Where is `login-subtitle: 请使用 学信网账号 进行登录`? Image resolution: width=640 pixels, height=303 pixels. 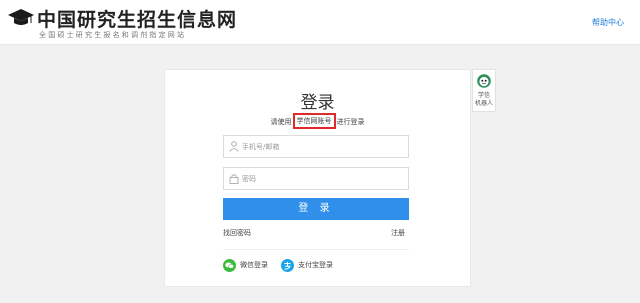
login-subtitle: 请使用 学信网账号 进行登录 is located at coordinates (317, 121).